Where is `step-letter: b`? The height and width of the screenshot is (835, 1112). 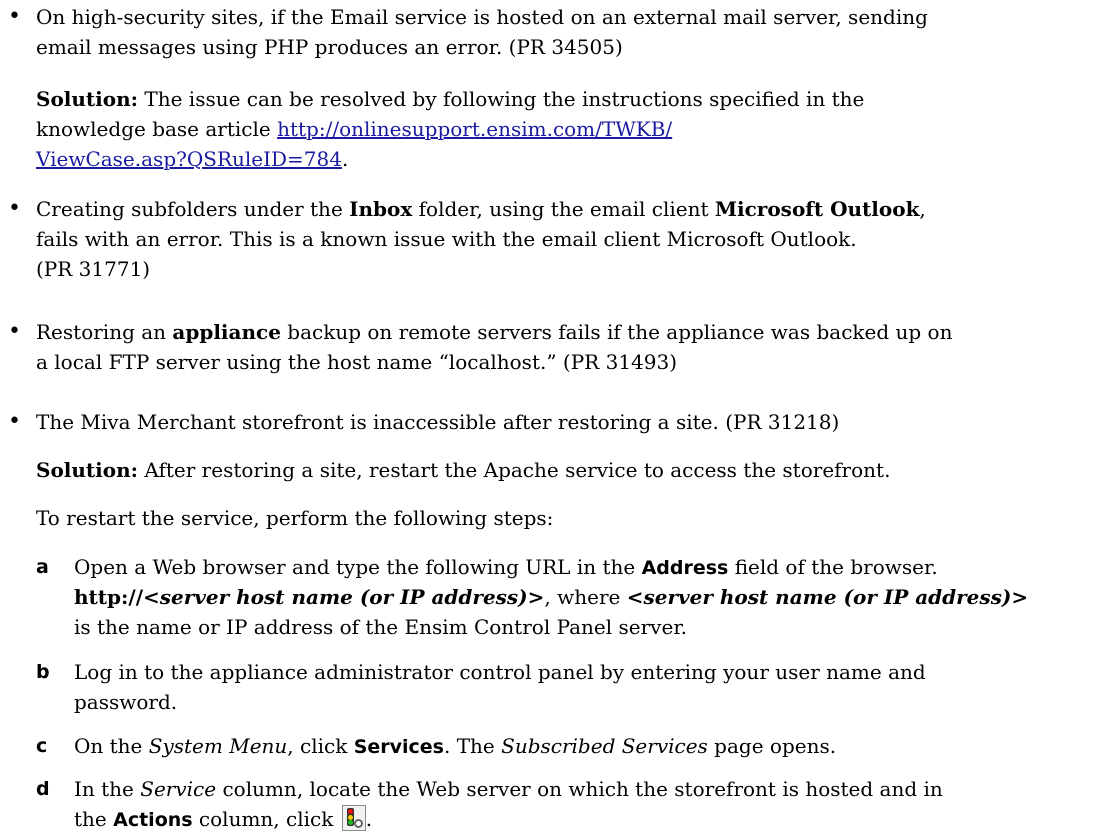 step-letter: b is located at coordinates (43, 672).